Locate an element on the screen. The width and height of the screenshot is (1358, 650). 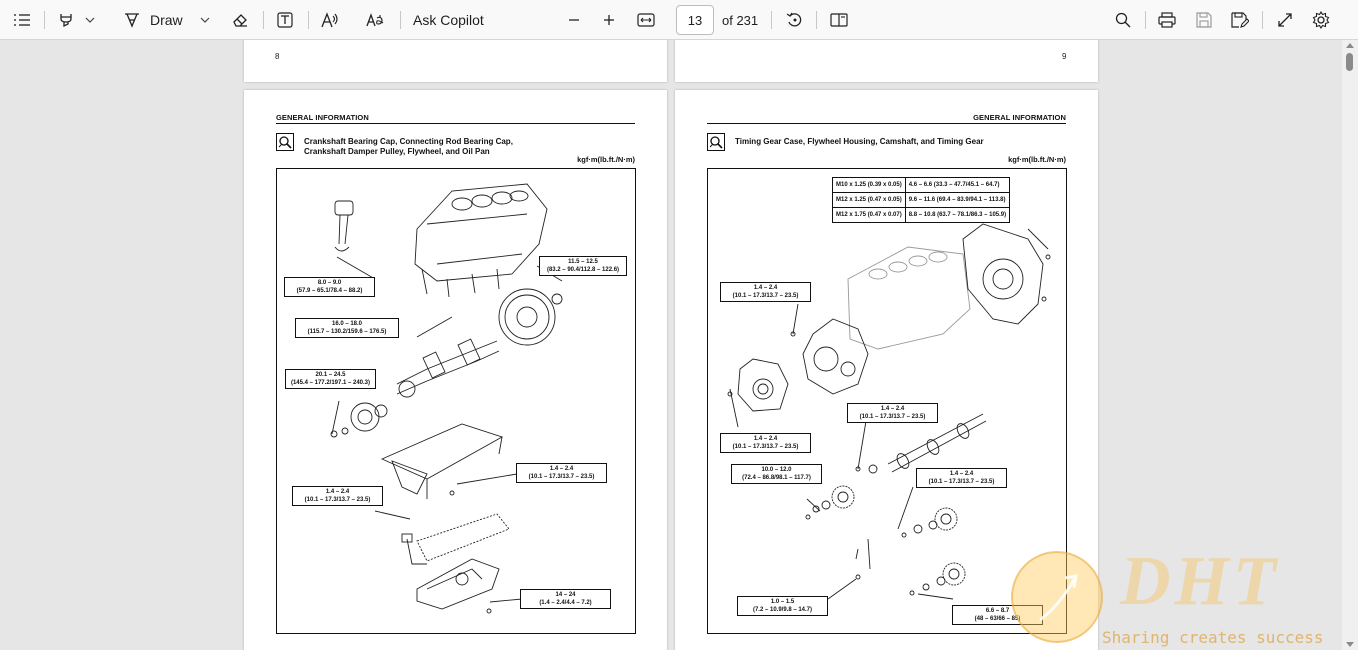
gear-icon is located at coordinates (1321, 20).